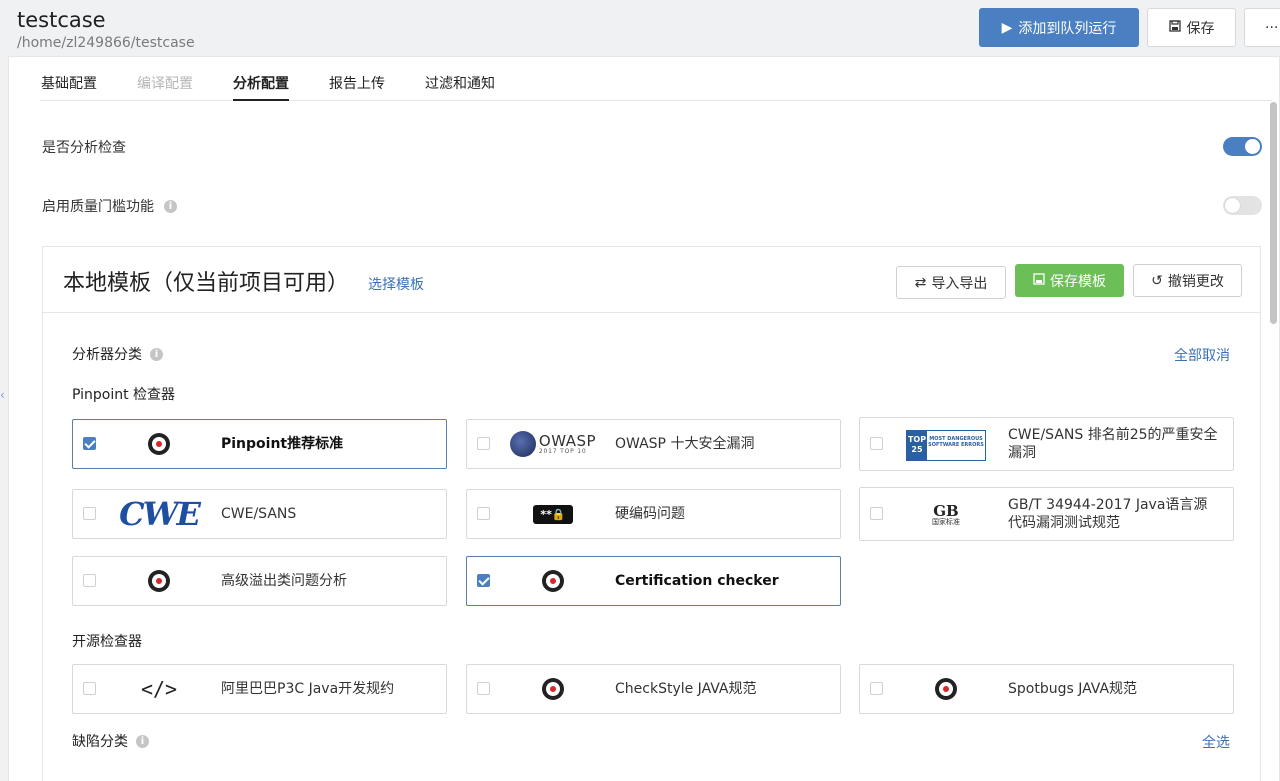  I want to click on quality-gate-text: 启用质量门槛功能, so click(98, 207).